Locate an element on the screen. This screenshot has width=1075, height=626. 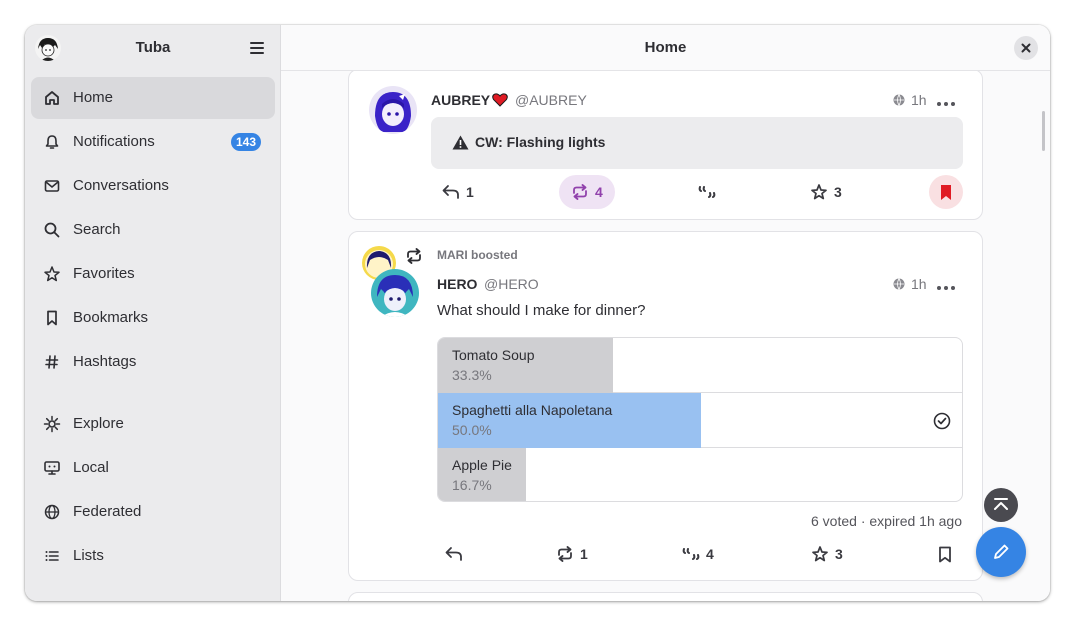
poll-footer: 6 voted · expired 1h ago is located at coordinates (886, 521).